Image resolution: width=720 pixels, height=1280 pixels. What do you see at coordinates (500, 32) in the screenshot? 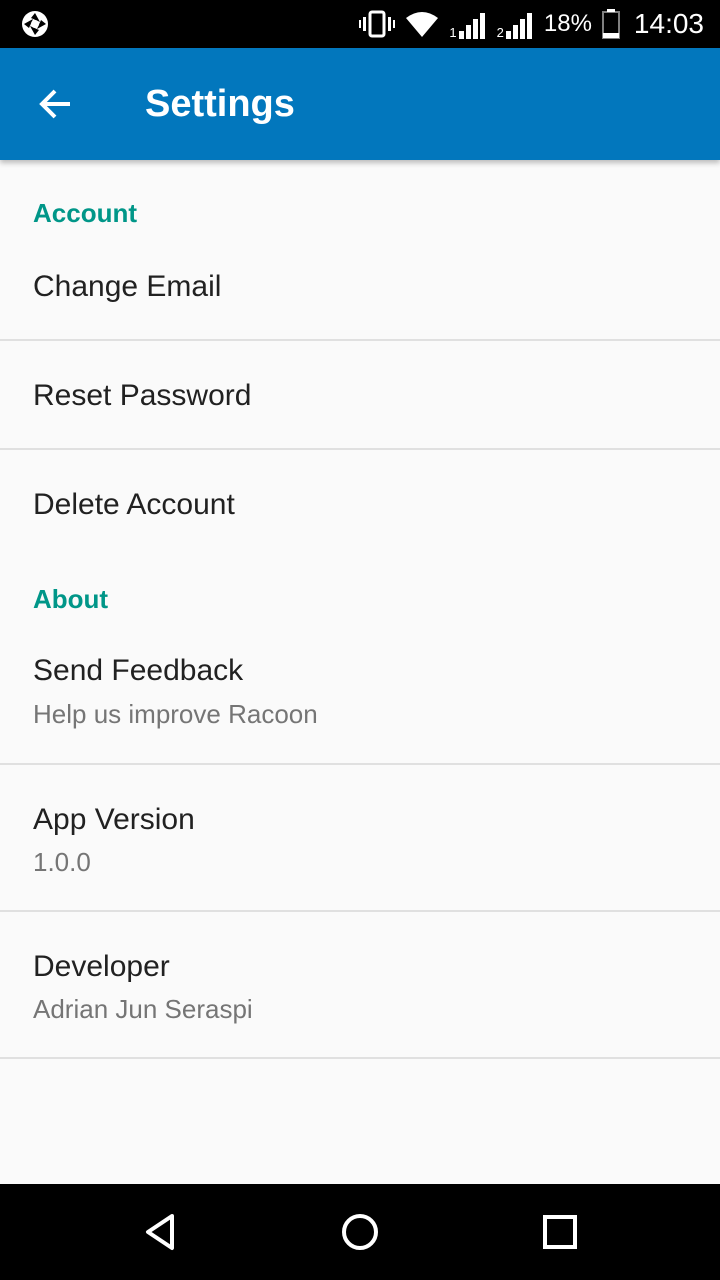
I see `sim2-label: 2` at bounding box center [500, 32].